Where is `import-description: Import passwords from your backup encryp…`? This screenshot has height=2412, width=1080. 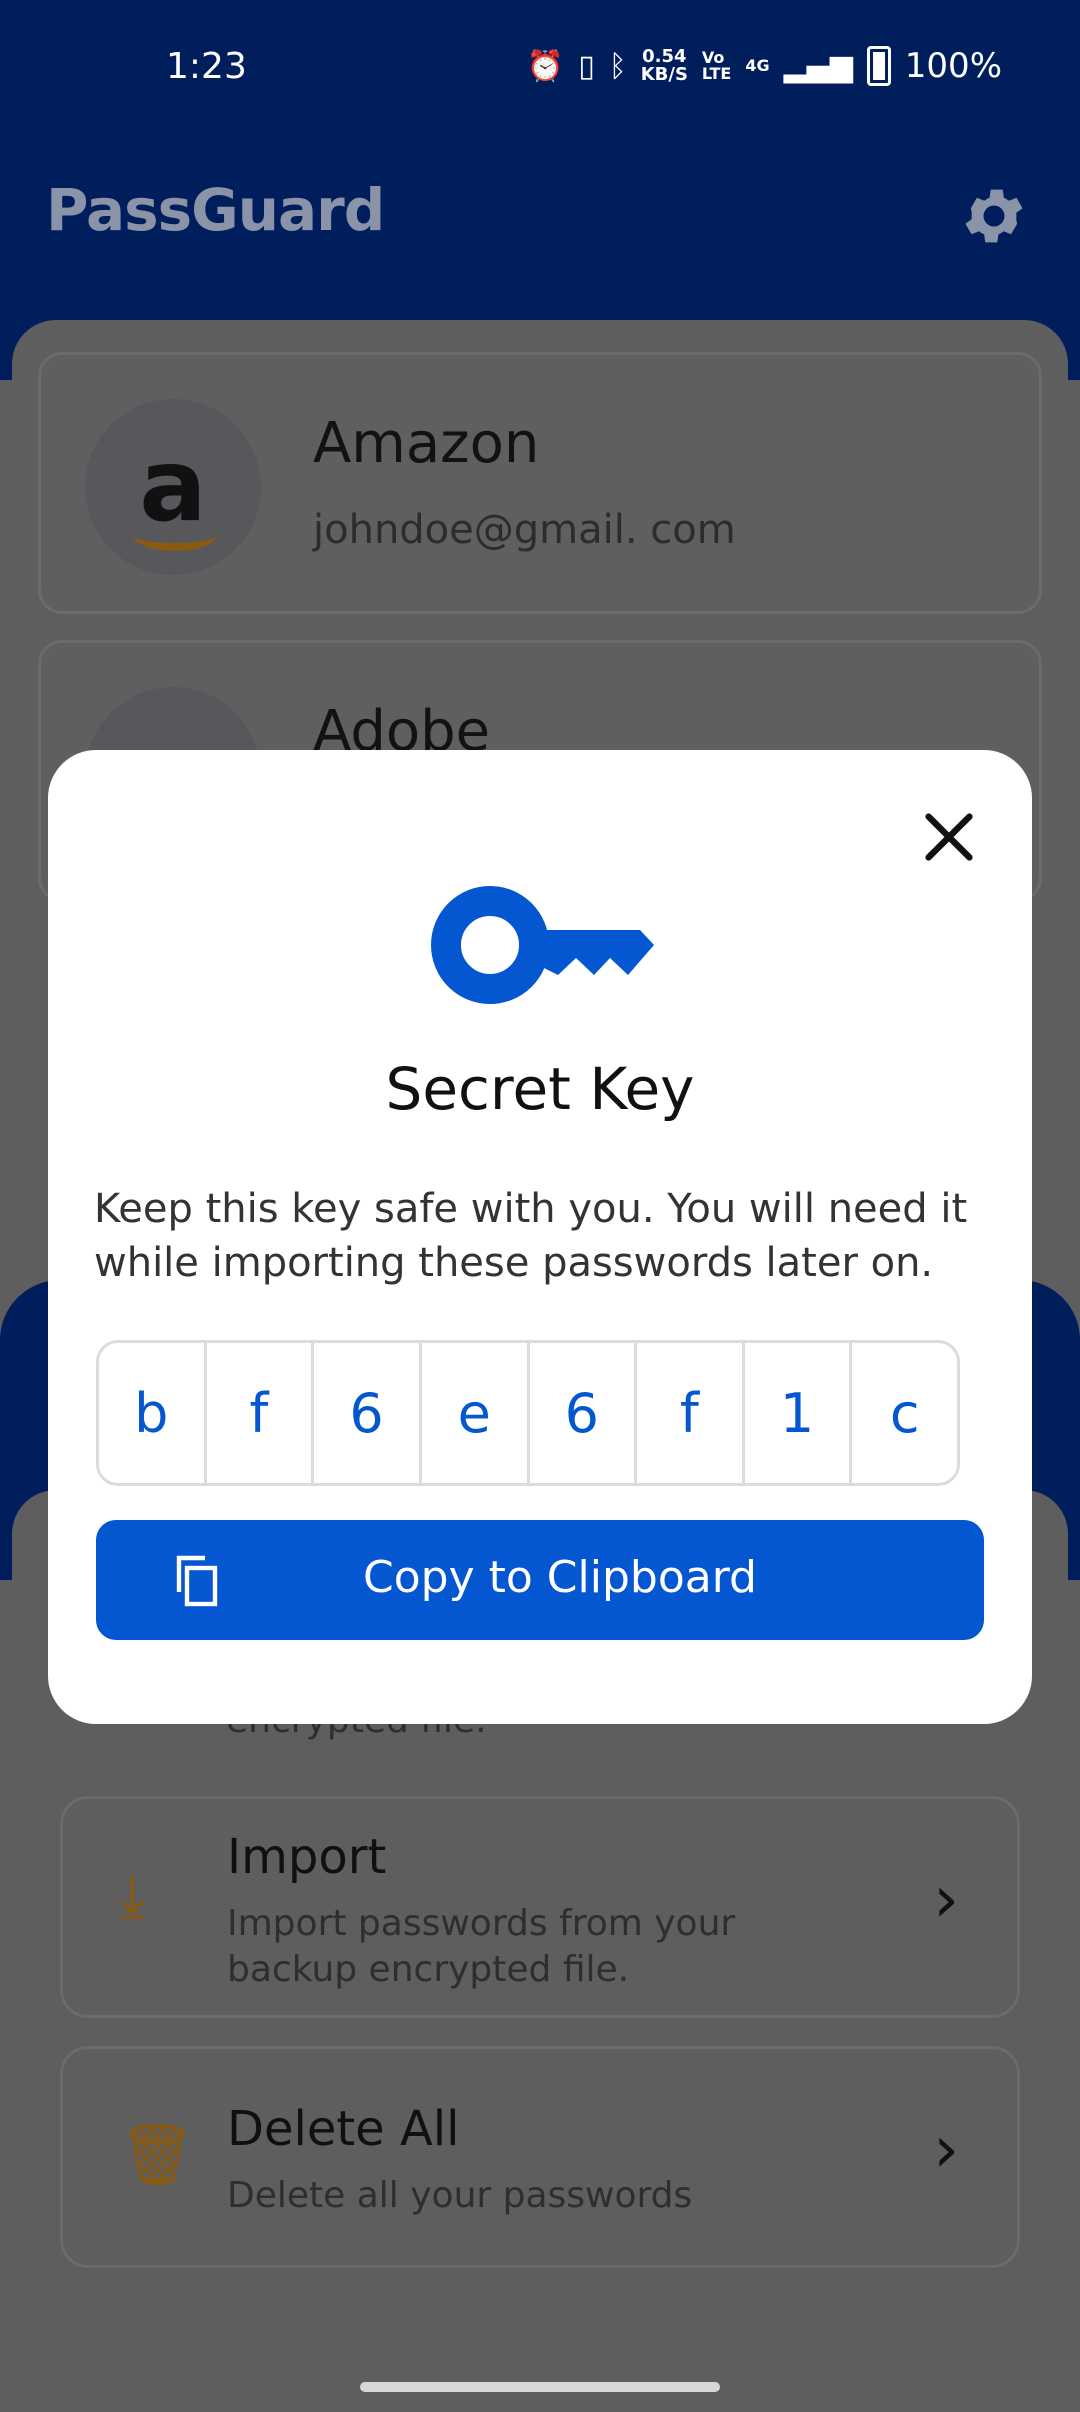
import-description: Import passwords from your backup encryp… is located at coordinates (481, 1946).